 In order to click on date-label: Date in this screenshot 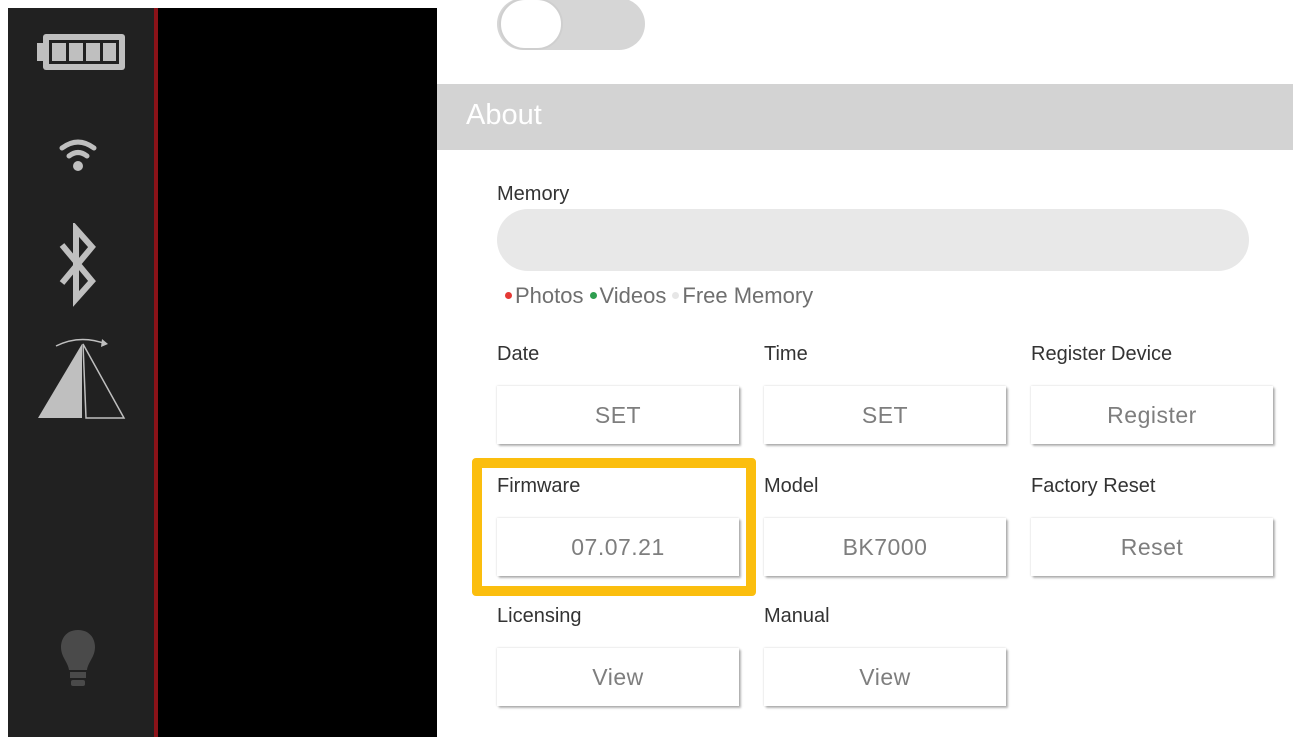, I will do `click(518, 354)`.